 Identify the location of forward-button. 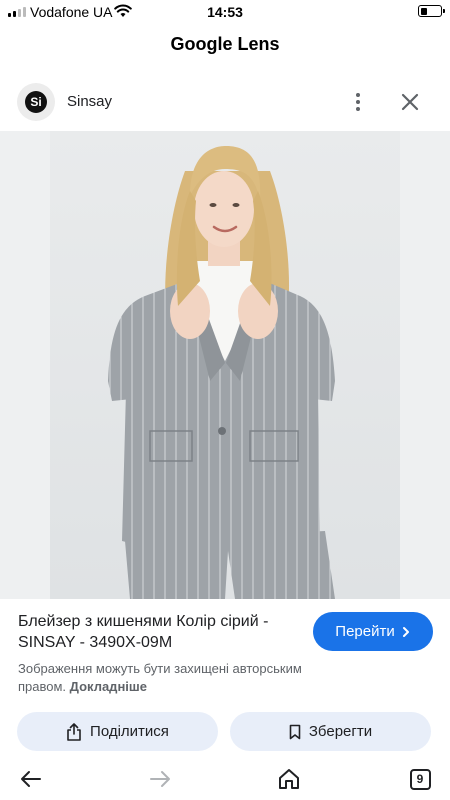
(160, 779).